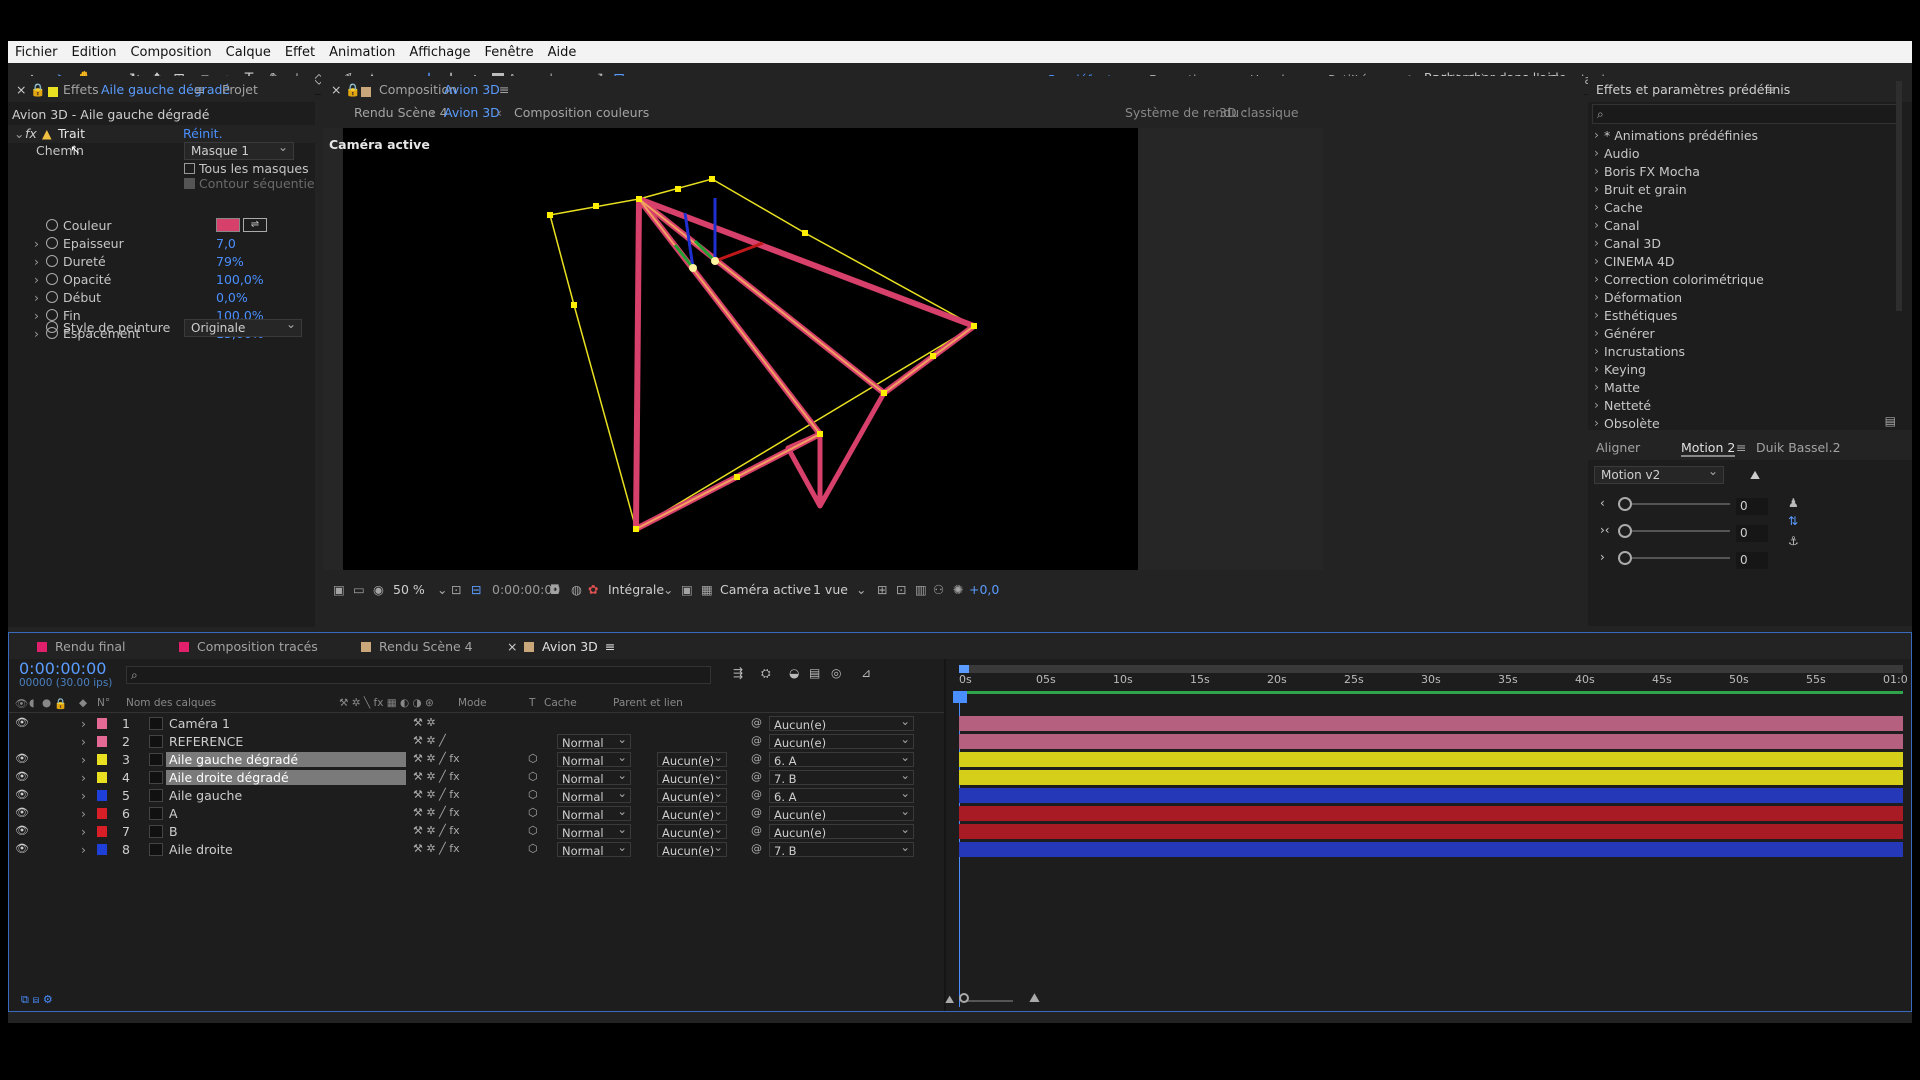  I want to click on prop-row: Couleur ⇌, so click(161, 226).